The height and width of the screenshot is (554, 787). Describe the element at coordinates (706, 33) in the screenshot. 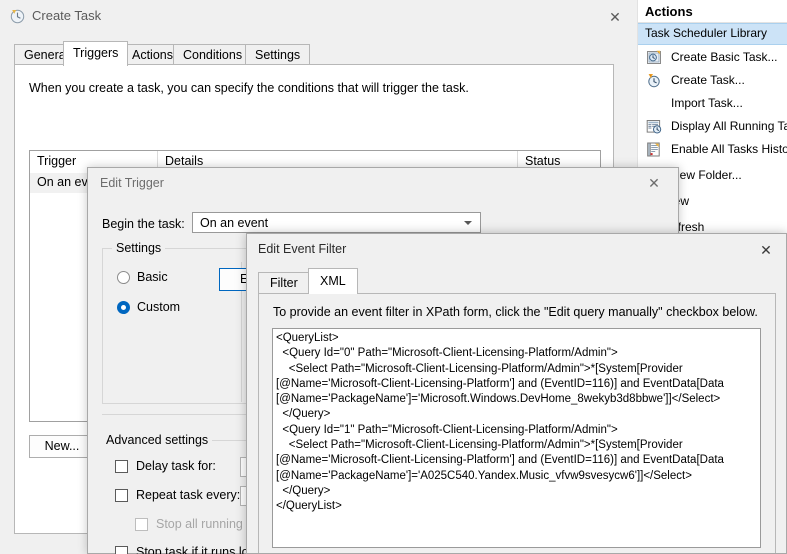

I see `actions-item-label: Task Scheduler Library` at that location.